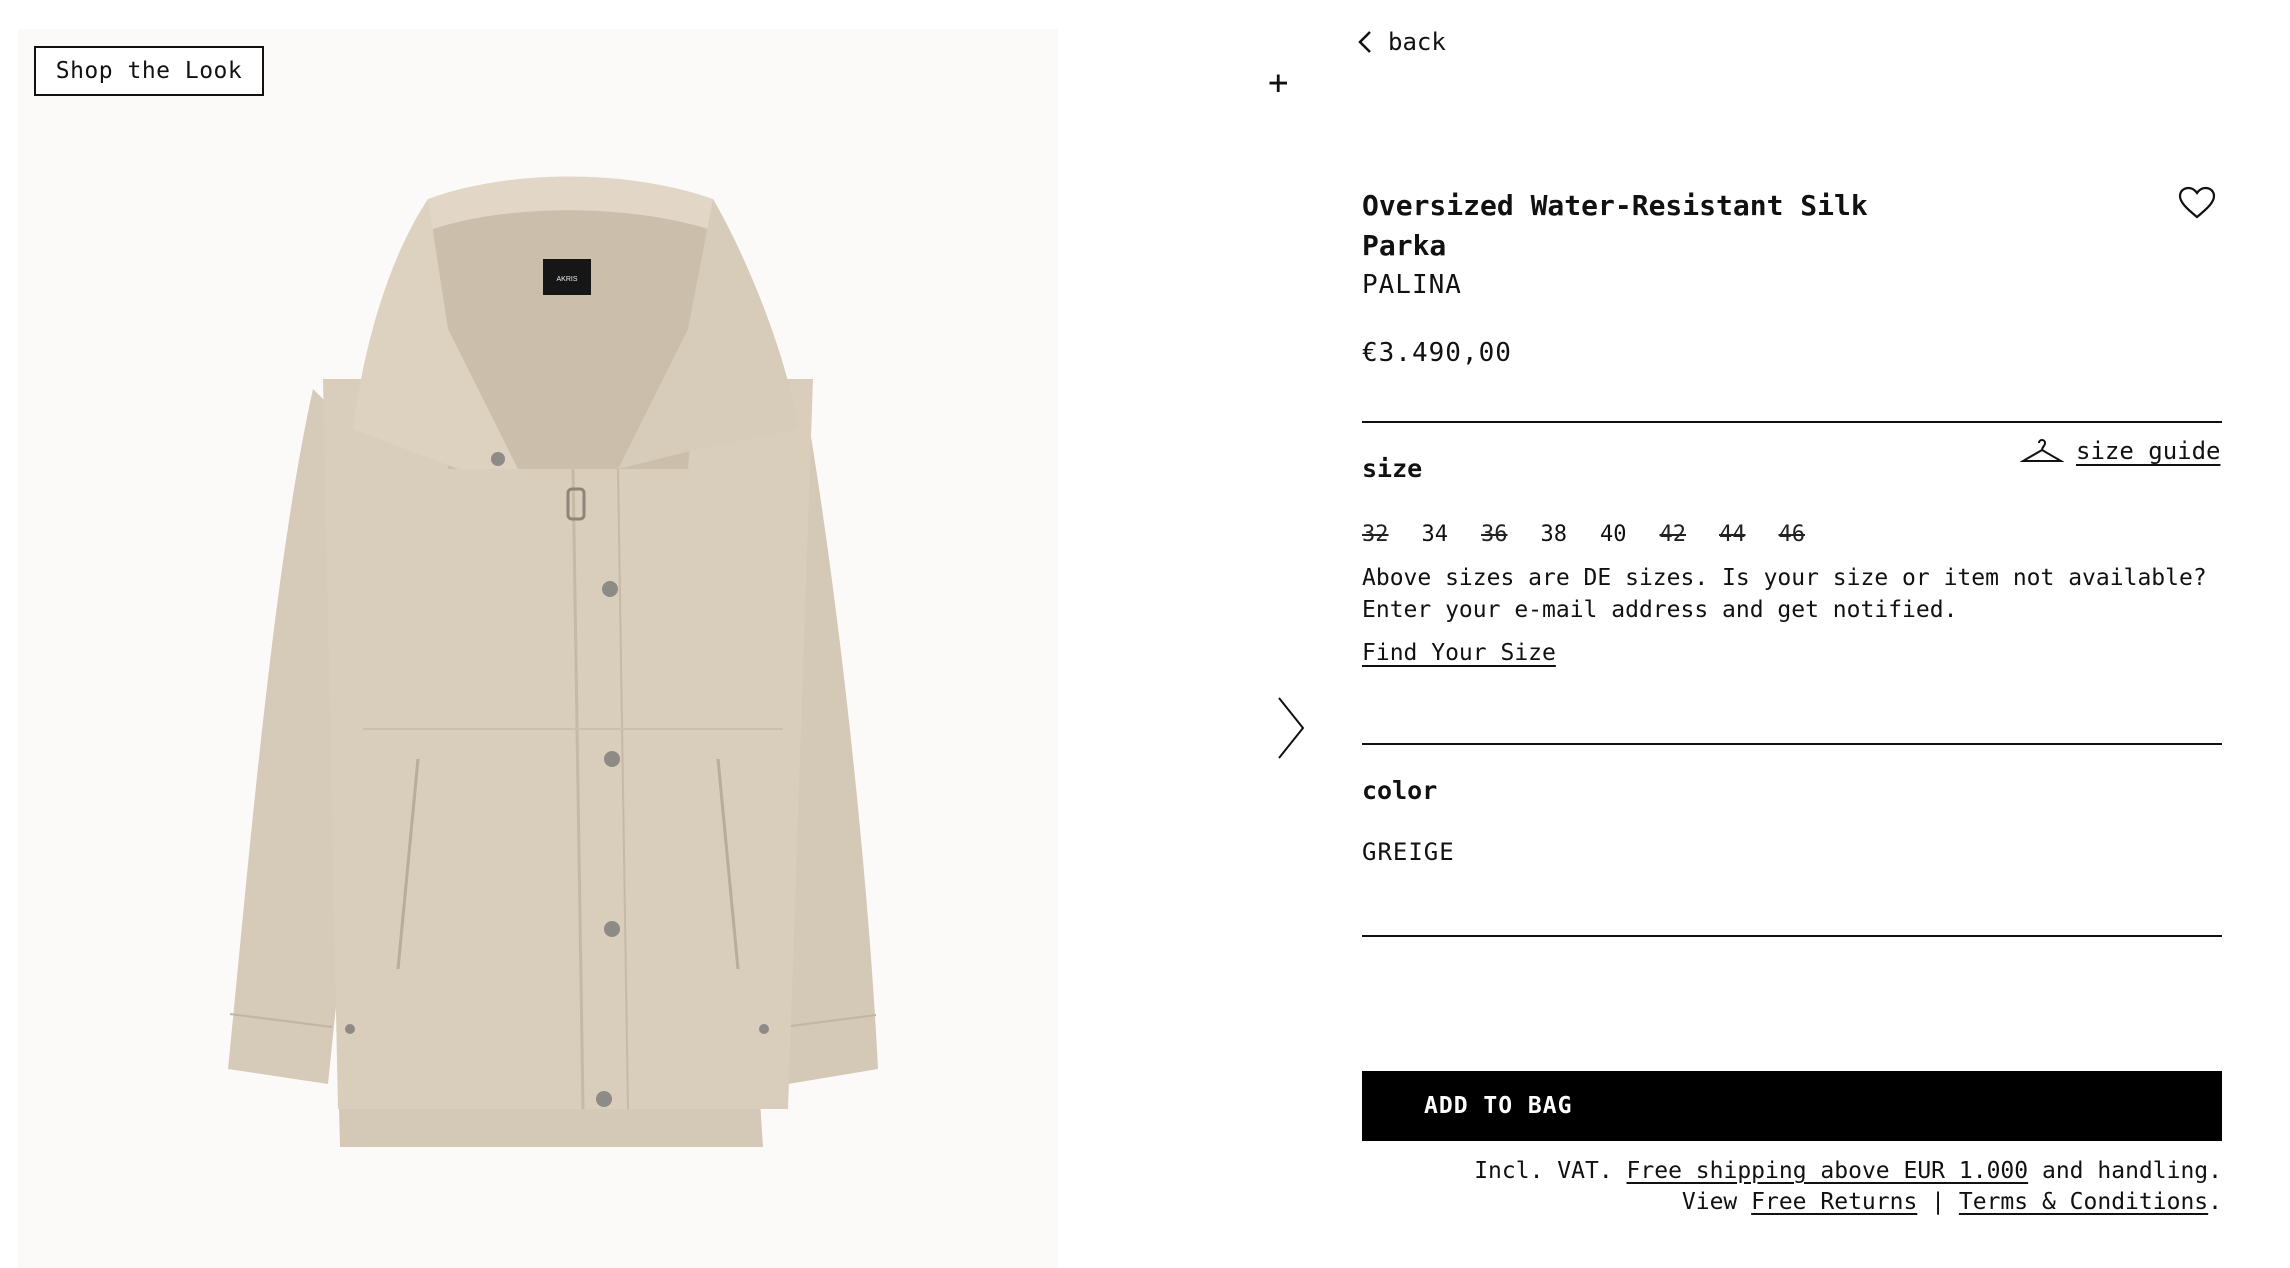 The image size is (2290, 1268). What do you see at coordinates (1615, 225) in the screenshot?
I see `product-title: Oversized Water-Resistant Silk Parka` at bounding box center [1615, 225].